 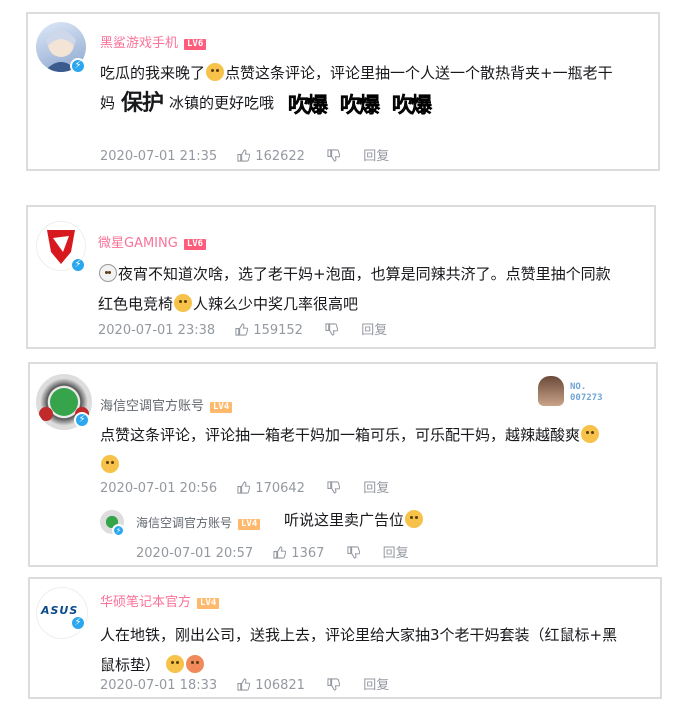 I want to click on like-button: 106821, so click(x=271, y=685).